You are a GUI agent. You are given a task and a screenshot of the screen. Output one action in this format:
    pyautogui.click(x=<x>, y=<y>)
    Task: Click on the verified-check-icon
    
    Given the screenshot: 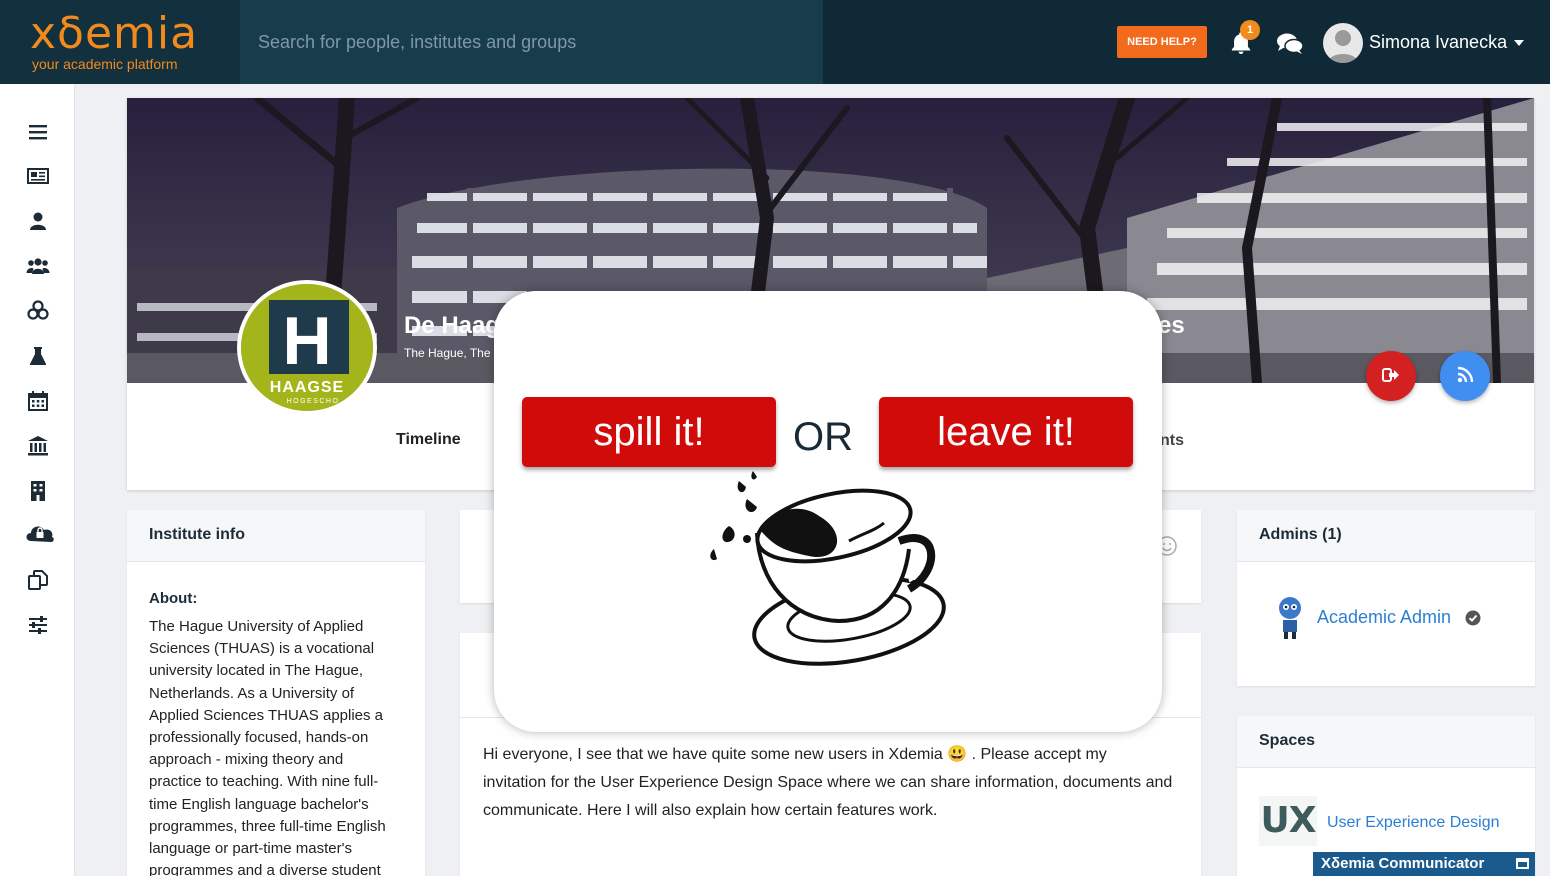 What is the action you would take?
    pyautogui.click(x=1473, y=618)
    